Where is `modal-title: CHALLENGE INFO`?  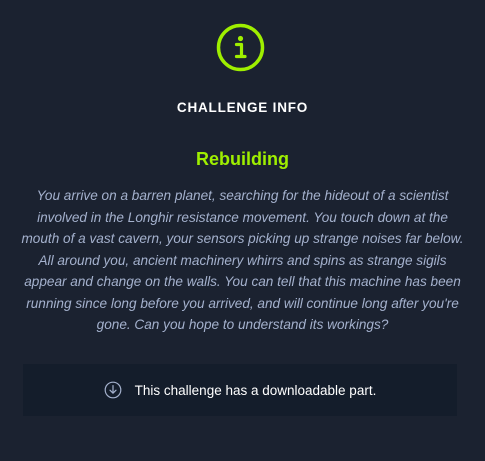 modal-title: CHALLENGE INFO is located at coordinates (242, 107).